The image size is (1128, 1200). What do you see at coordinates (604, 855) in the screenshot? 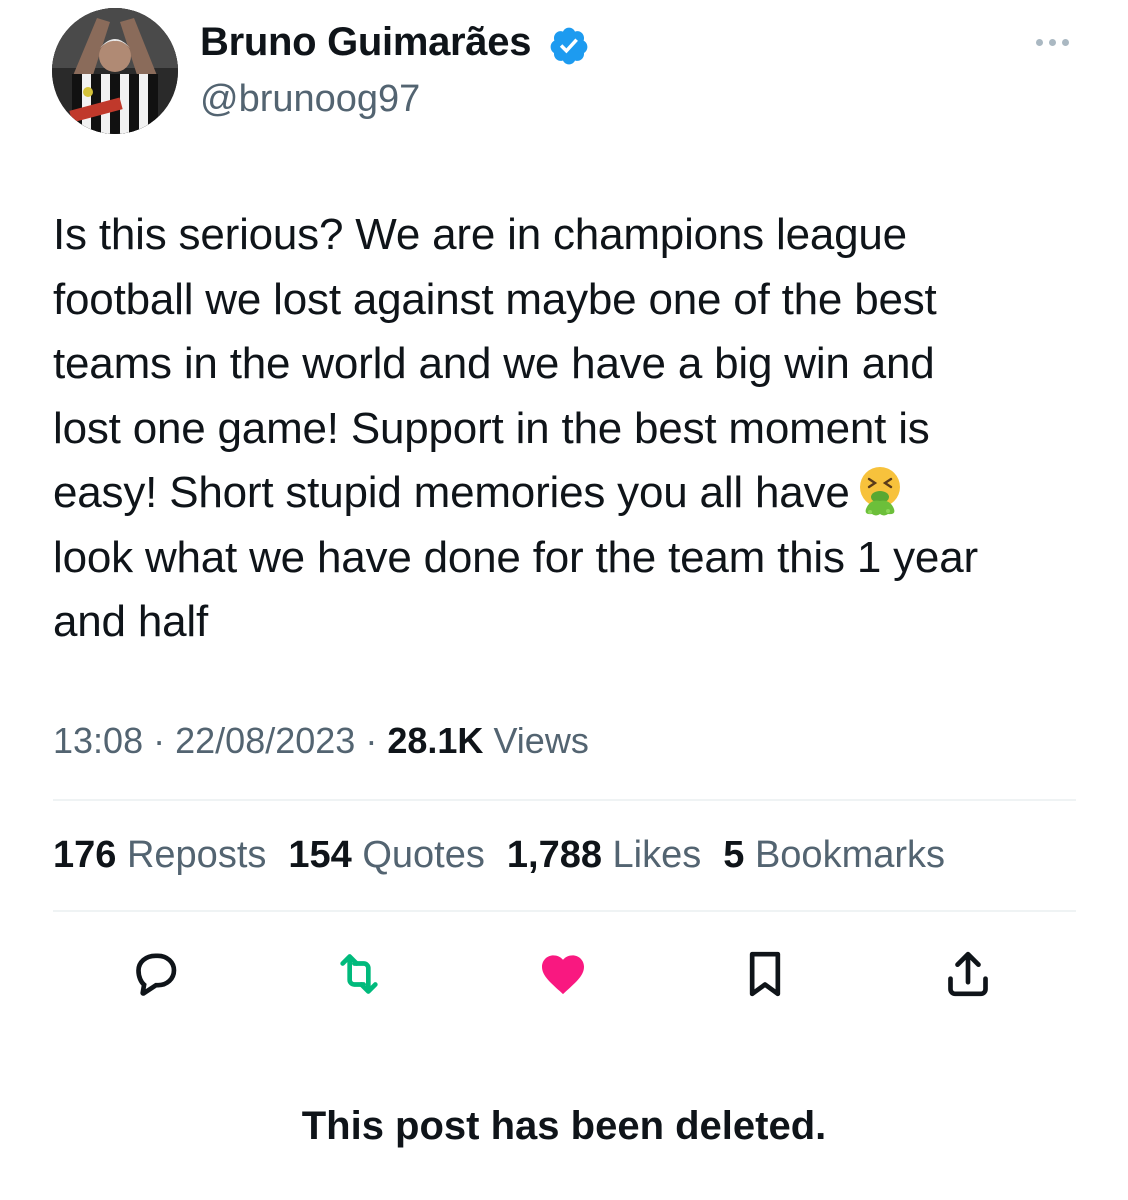
I see `likes-stat: 1,788 Likes` at bounding box center [604, 855].